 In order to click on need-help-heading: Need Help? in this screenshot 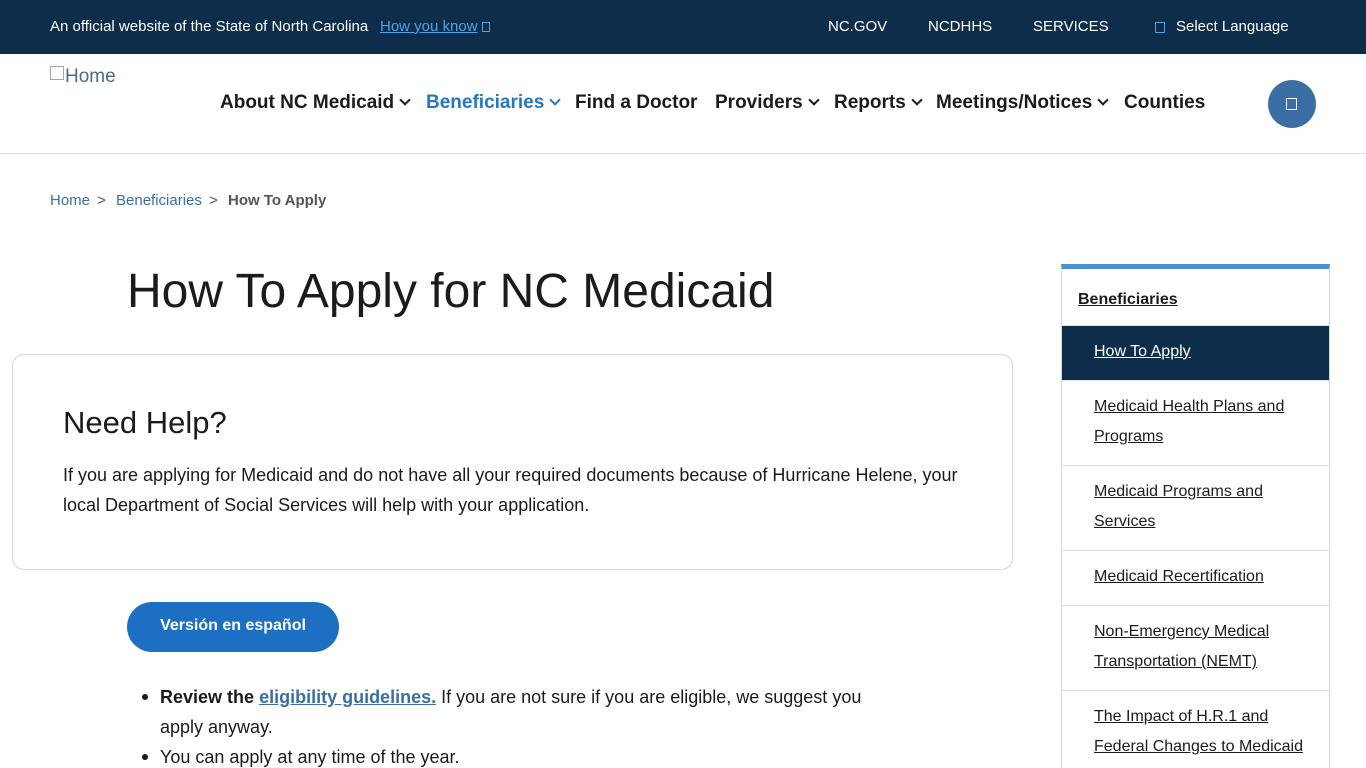, I will do `click(145, 422)`.